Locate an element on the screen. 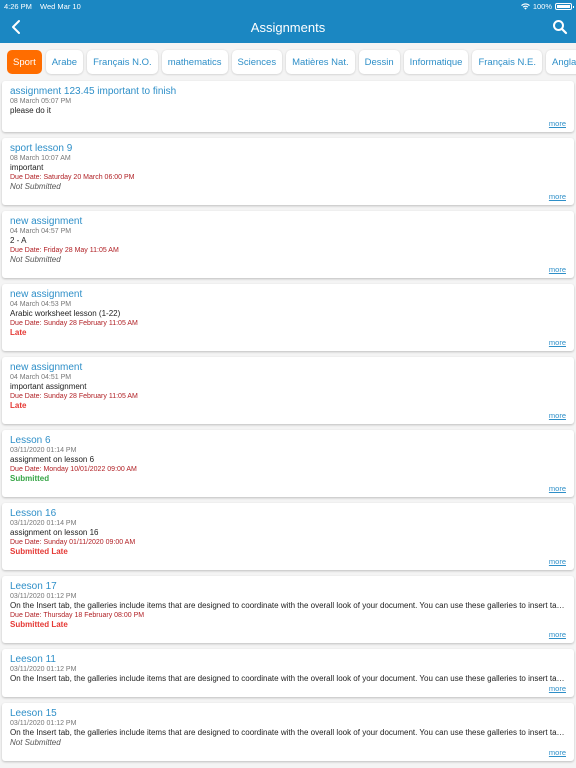  battery-icon is located at coordinates (564, 6).